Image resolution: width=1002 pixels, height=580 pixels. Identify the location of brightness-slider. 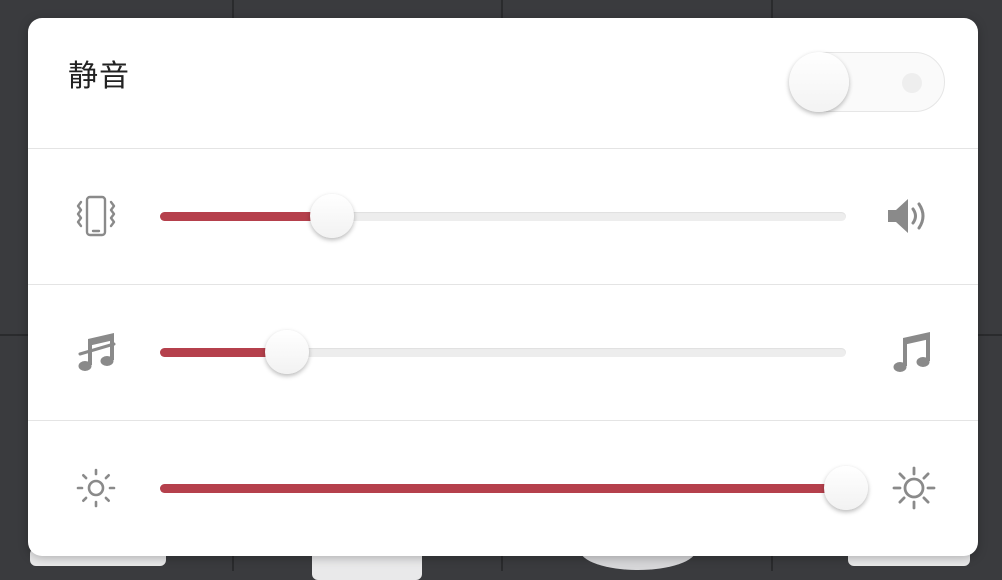
(514, 488).